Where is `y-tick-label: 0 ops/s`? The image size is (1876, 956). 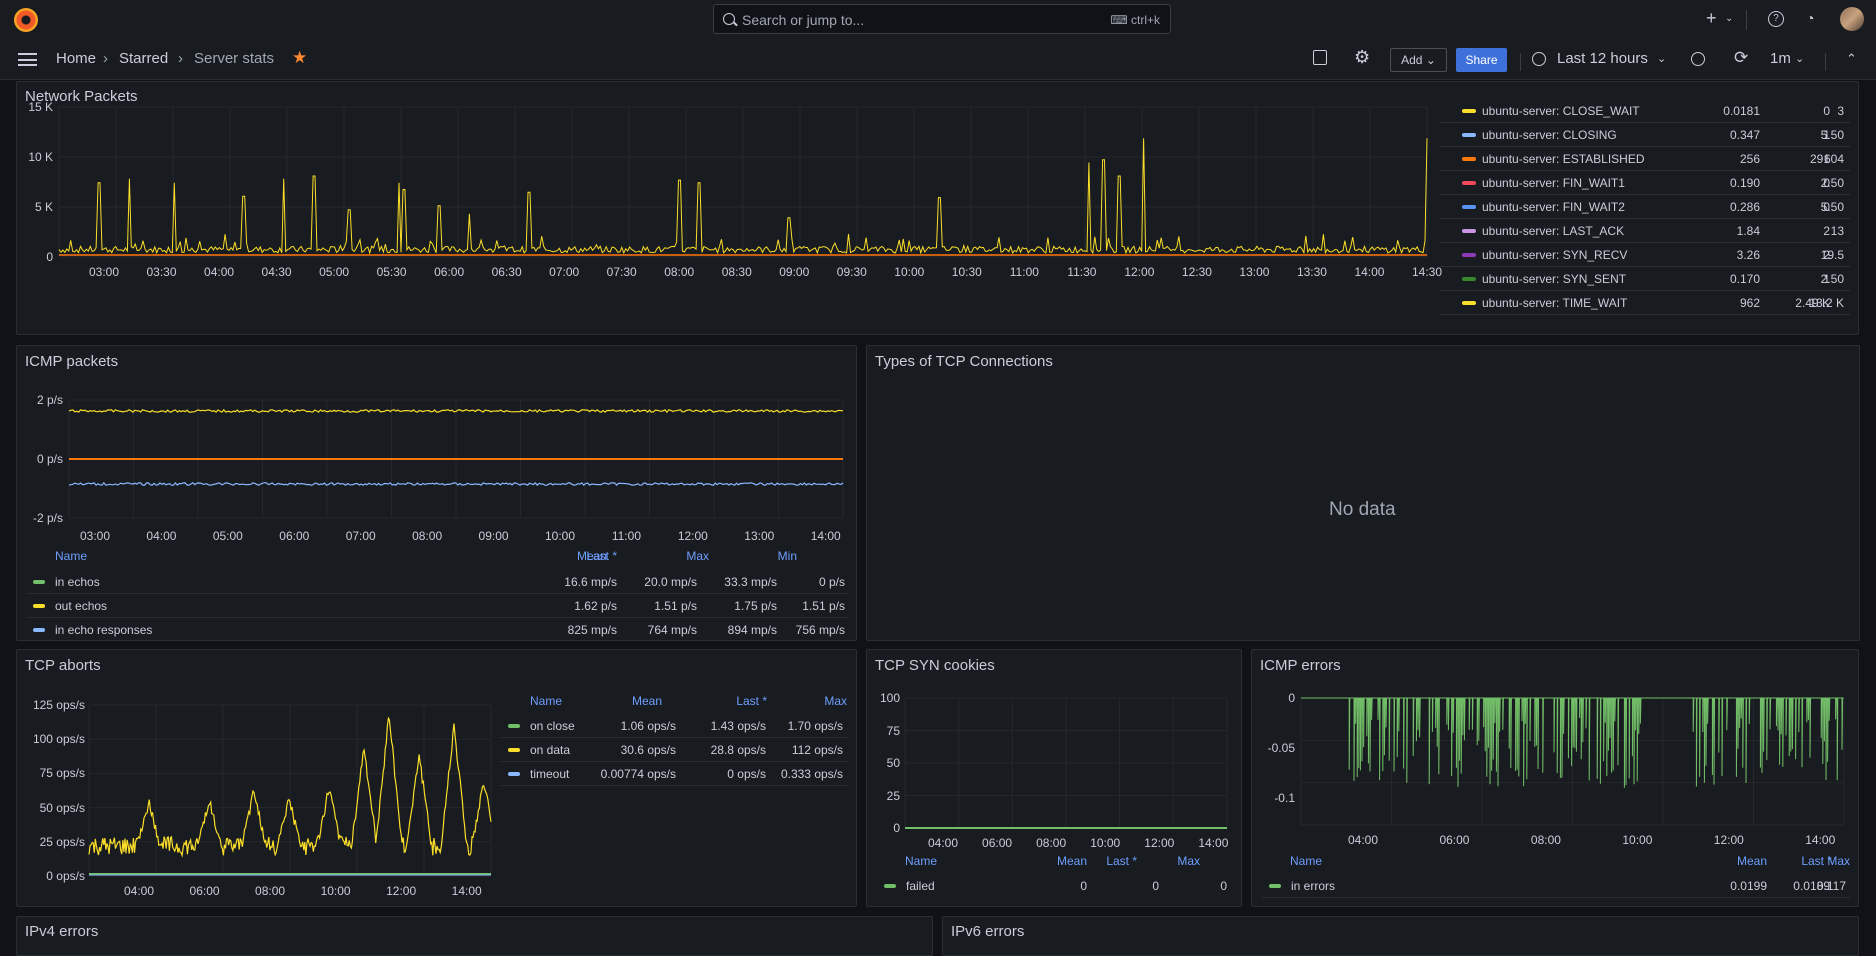 y-tick-label: 0 ops/s is located at coordinates (65, 876).